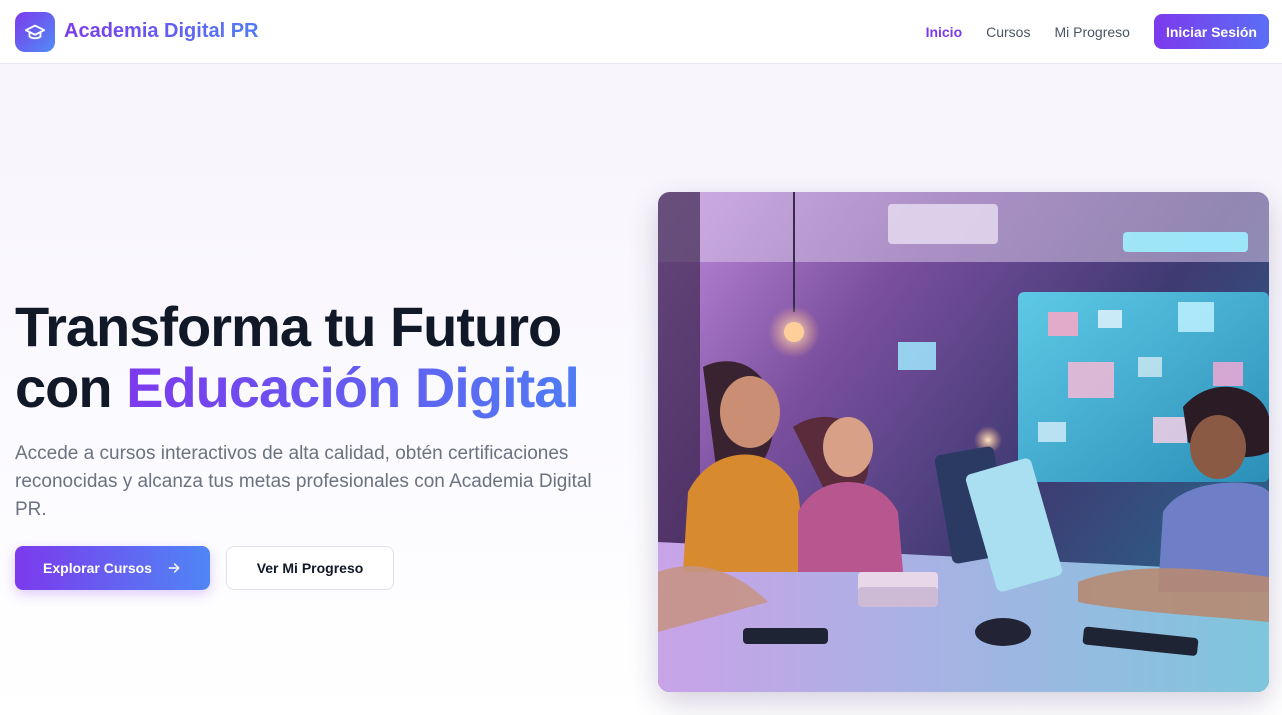  Describe the element at coordinates (1091, 32) in the screenshot. I see `nav-link-mi-progreso: Mi Progreso` at that location.